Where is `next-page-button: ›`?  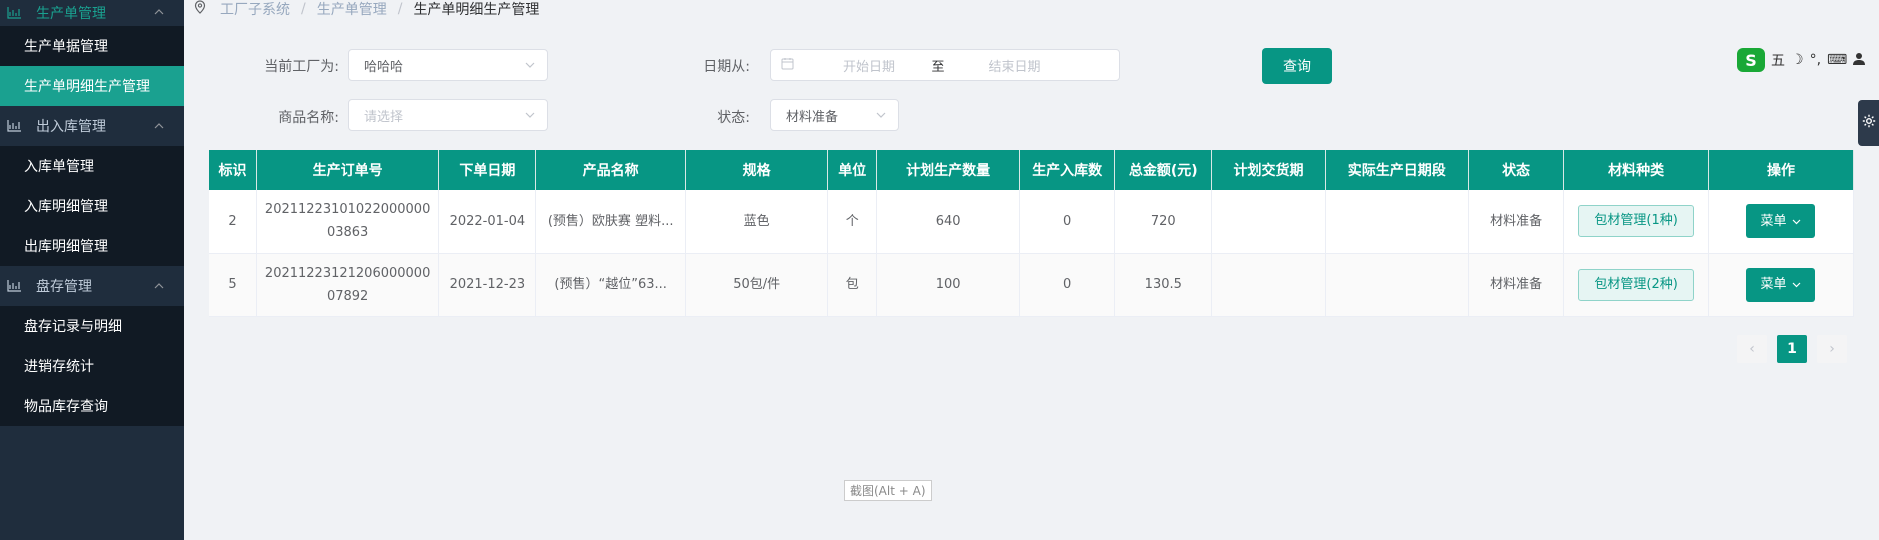
next-page-button: › is located at coordinates (1832, 349).